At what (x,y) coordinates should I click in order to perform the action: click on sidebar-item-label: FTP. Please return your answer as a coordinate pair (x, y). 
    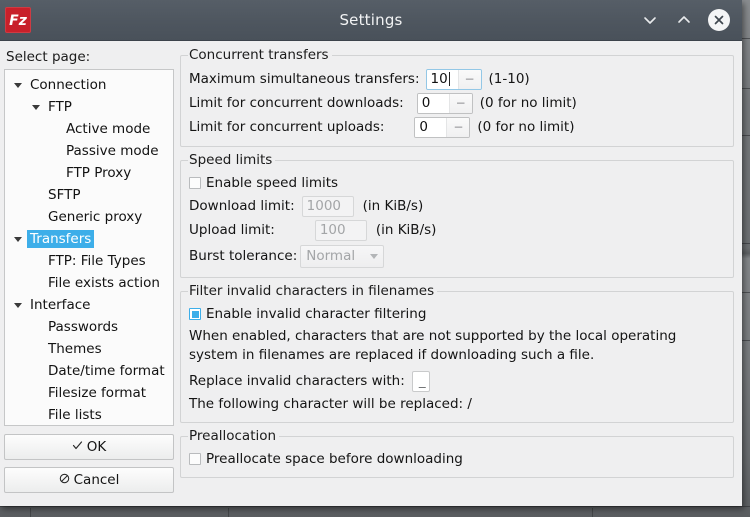
    Looking at the image, I should click on (60, 107).